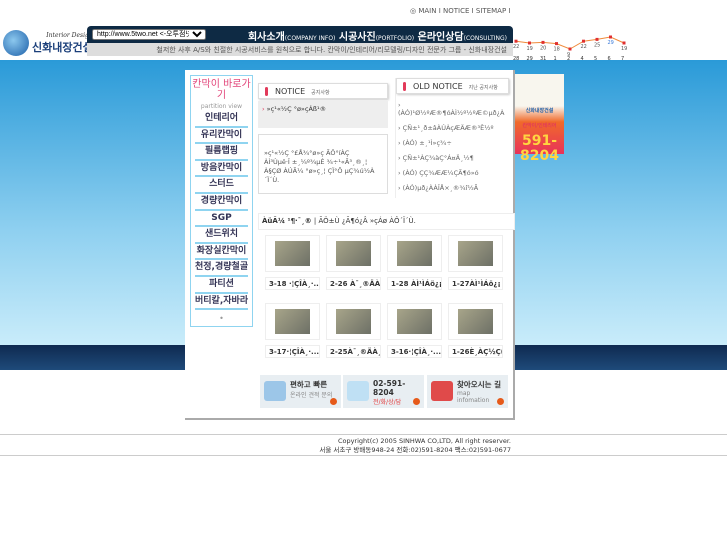  Describe the element at coordinates (376, 37) in the screenshot. I see `menu-portfolio: 시공사진(PORTFOLIO)` at that location.